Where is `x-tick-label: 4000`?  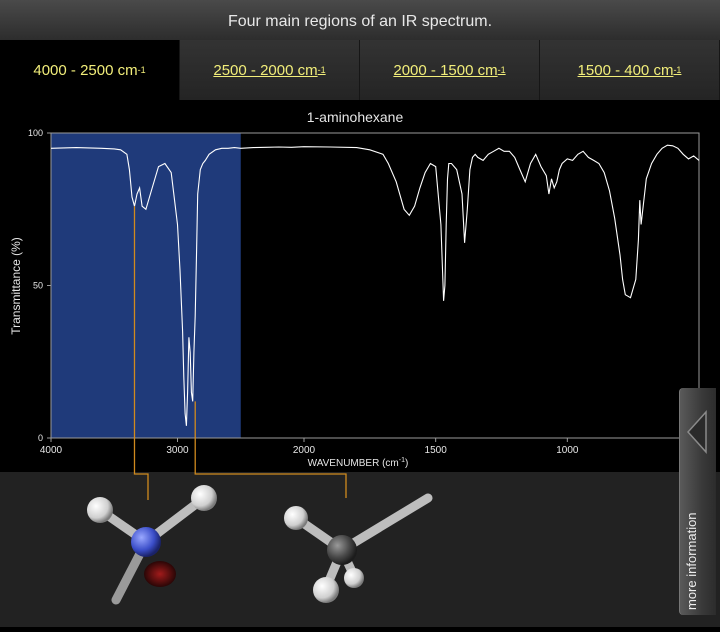 x-tick-label: 4000 is located at coordinates (51, 450).